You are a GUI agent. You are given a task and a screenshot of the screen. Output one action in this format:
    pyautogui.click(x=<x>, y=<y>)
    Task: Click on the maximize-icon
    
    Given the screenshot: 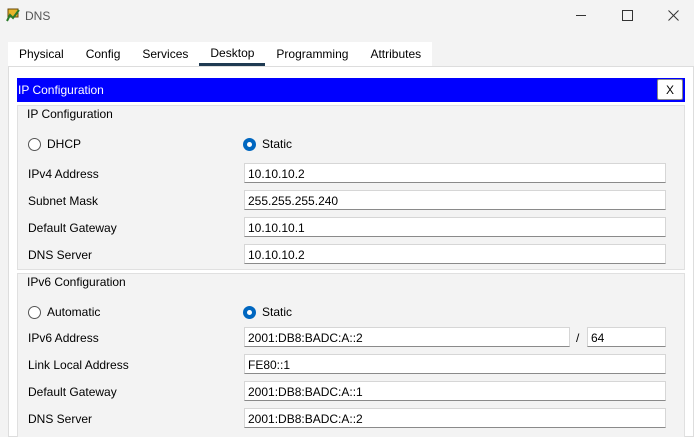 What is the action you would take?
    pyautogui.click(x=627, y=15)
    